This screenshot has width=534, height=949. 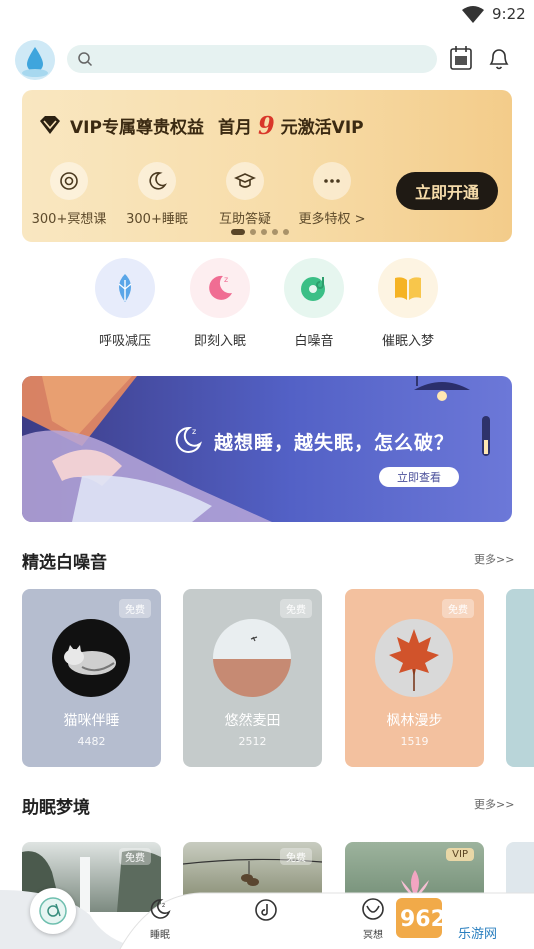 I want to click on noise-card-maple: 免费 枫林漫步 1519, so click(x=414, y=678).